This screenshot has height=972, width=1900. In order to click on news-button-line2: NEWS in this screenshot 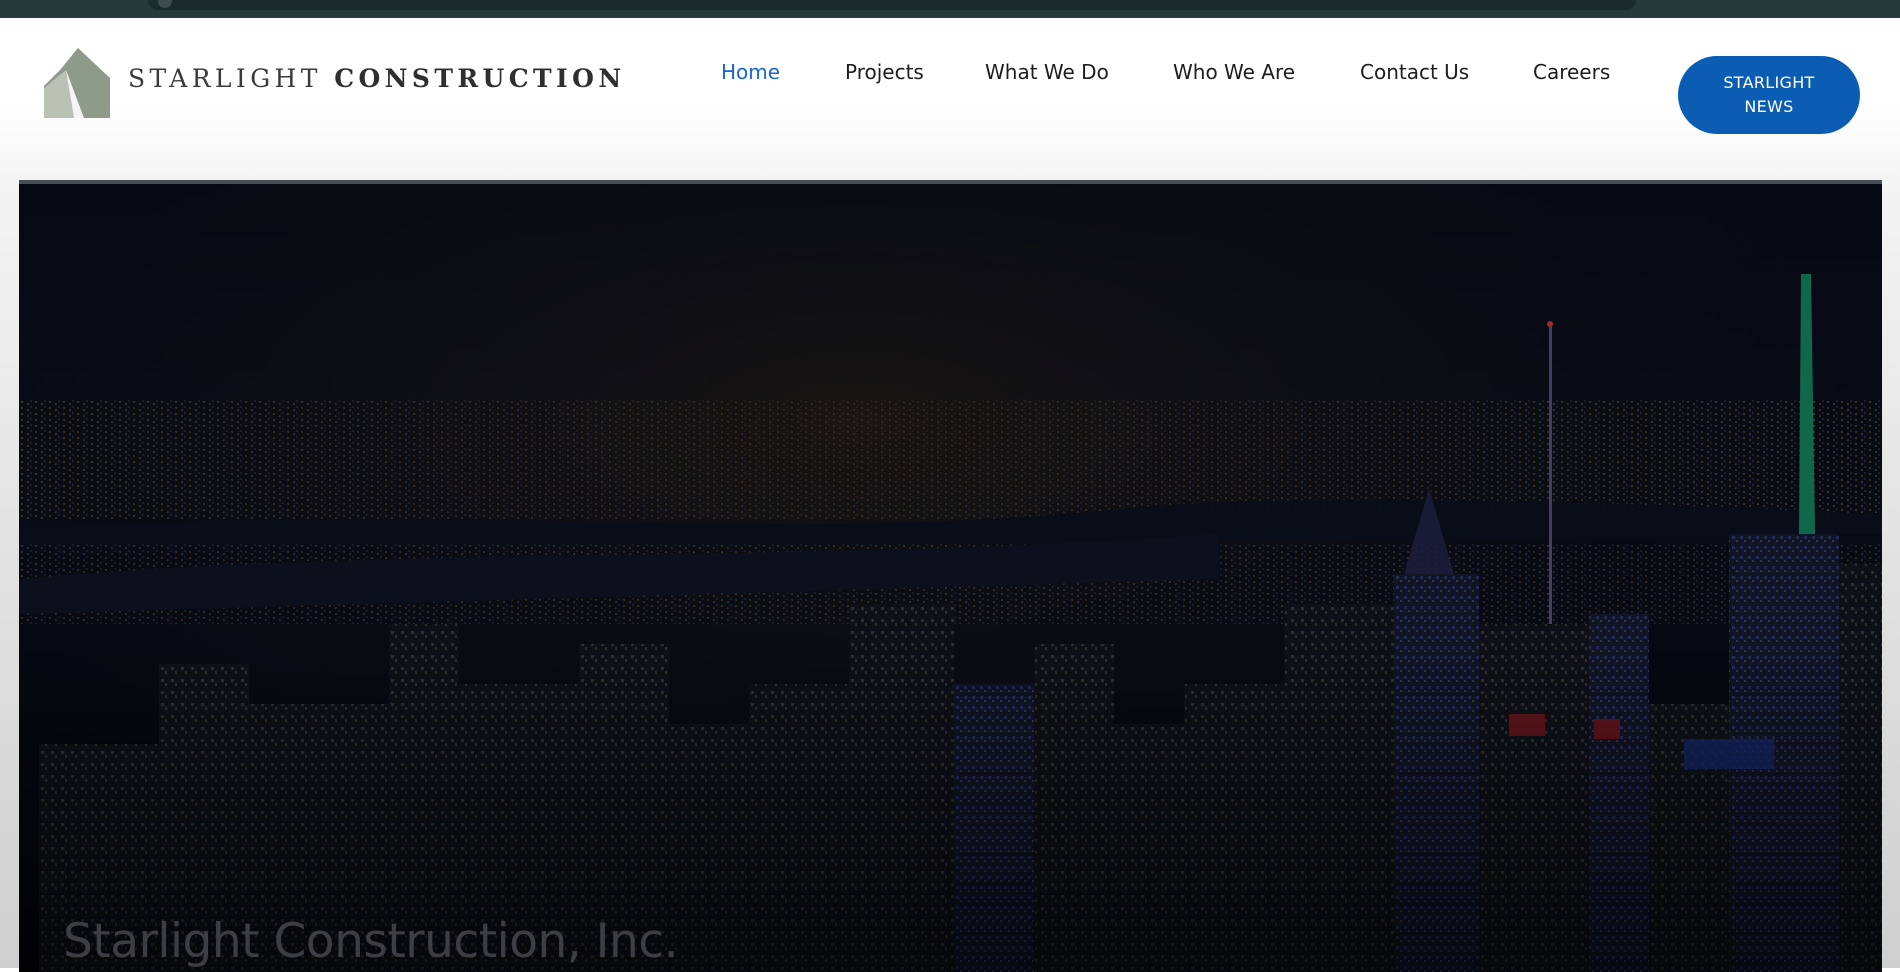, I will do `click(1769, 106)`.